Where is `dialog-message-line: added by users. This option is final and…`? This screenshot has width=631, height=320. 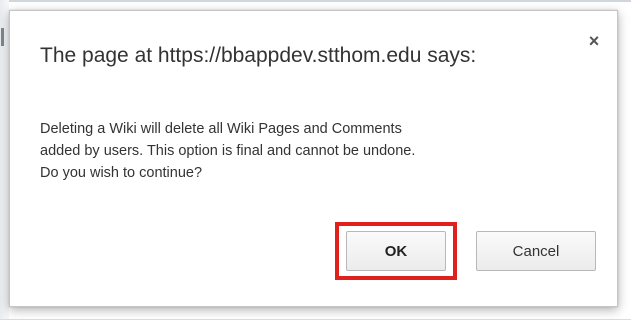
dialog-message-line: added by users. This option is final and… is located at coordinates (228, 151).